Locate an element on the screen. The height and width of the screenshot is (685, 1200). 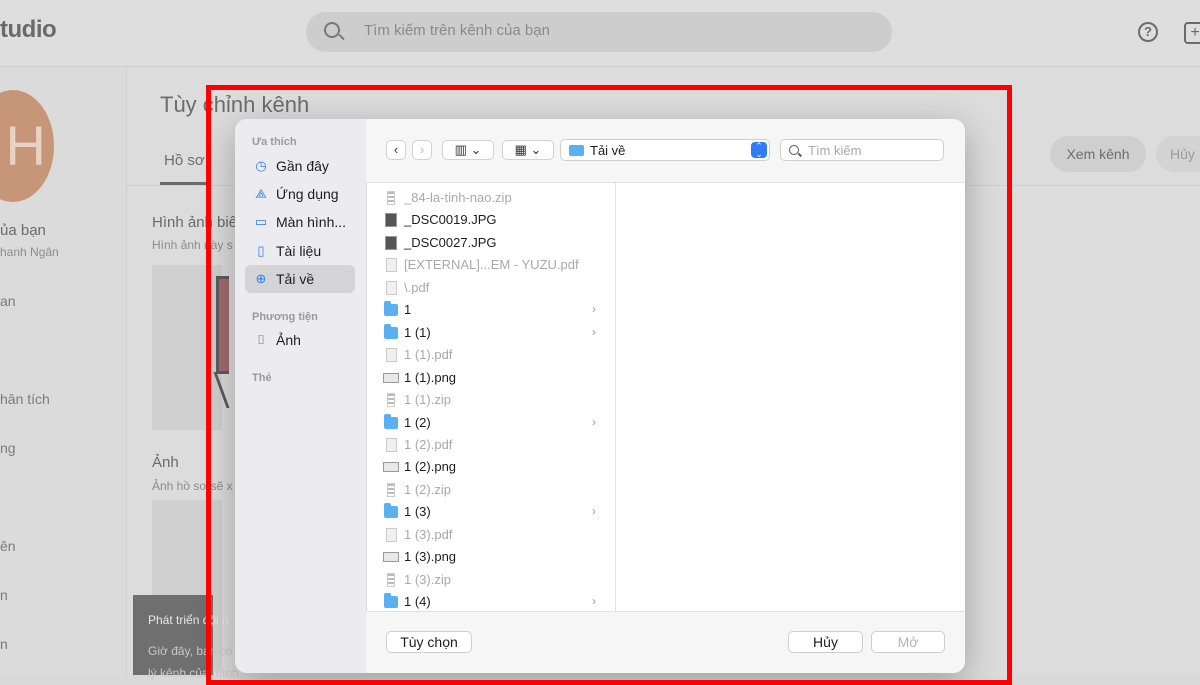
nav-item-3: ng is located at coordinates (8, 448).